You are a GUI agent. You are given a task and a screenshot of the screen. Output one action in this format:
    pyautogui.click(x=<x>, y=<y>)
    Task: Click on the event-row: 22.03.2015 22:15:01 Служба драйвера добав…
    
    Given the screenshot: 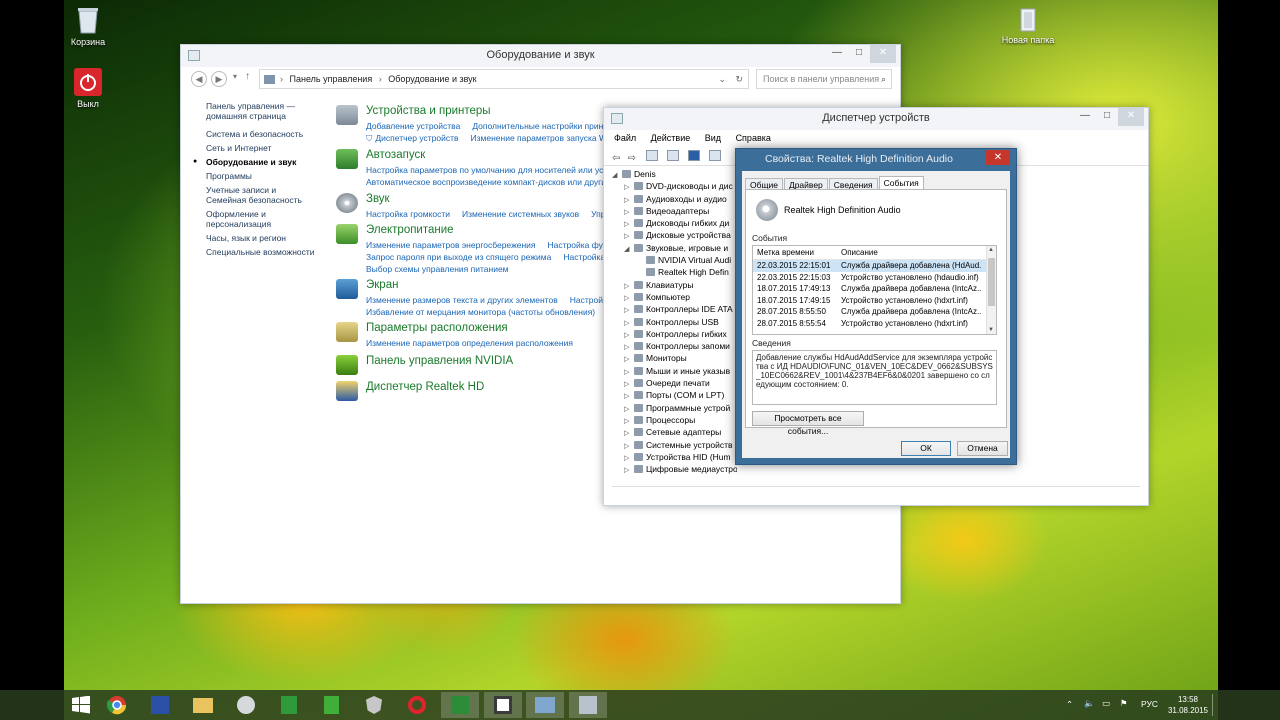 What is the action you would take?
    pyautogui.click(x=874, y=266)
    